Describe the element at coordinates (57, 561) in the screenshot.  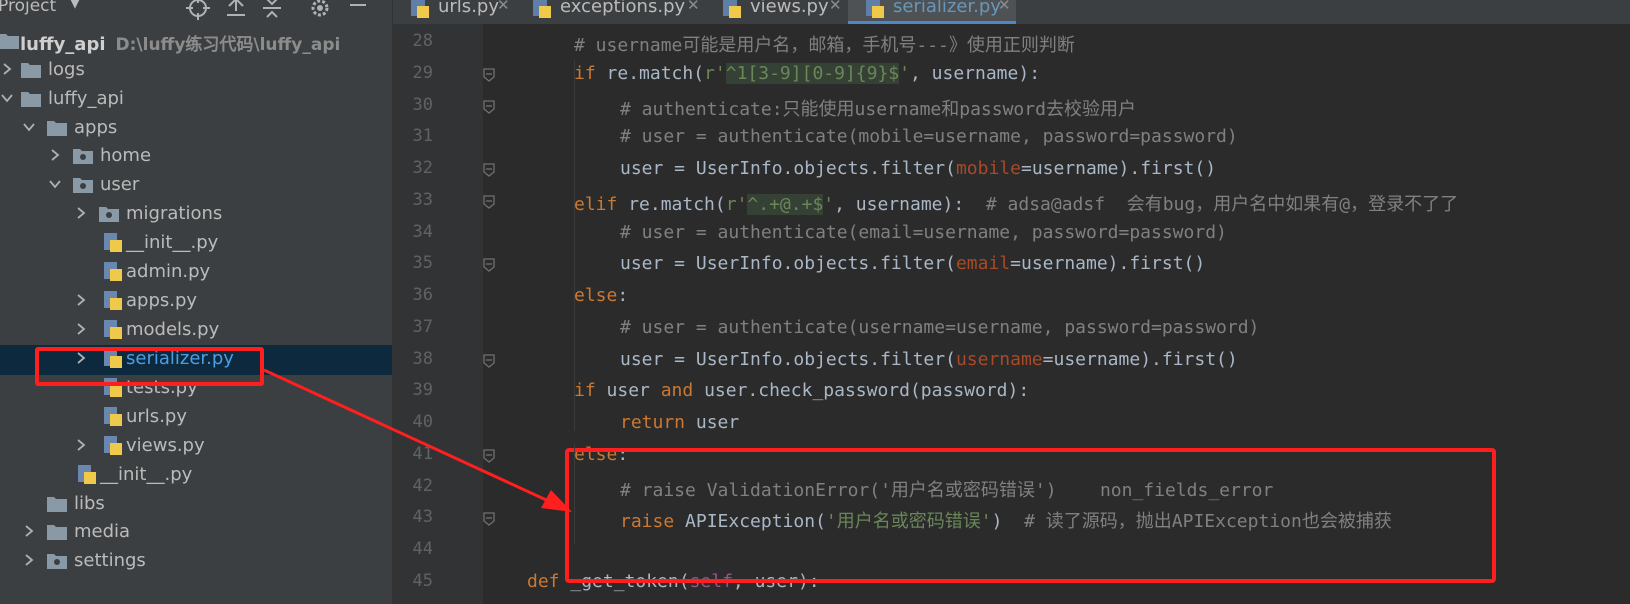
I see `package-folder-icon` at that location.